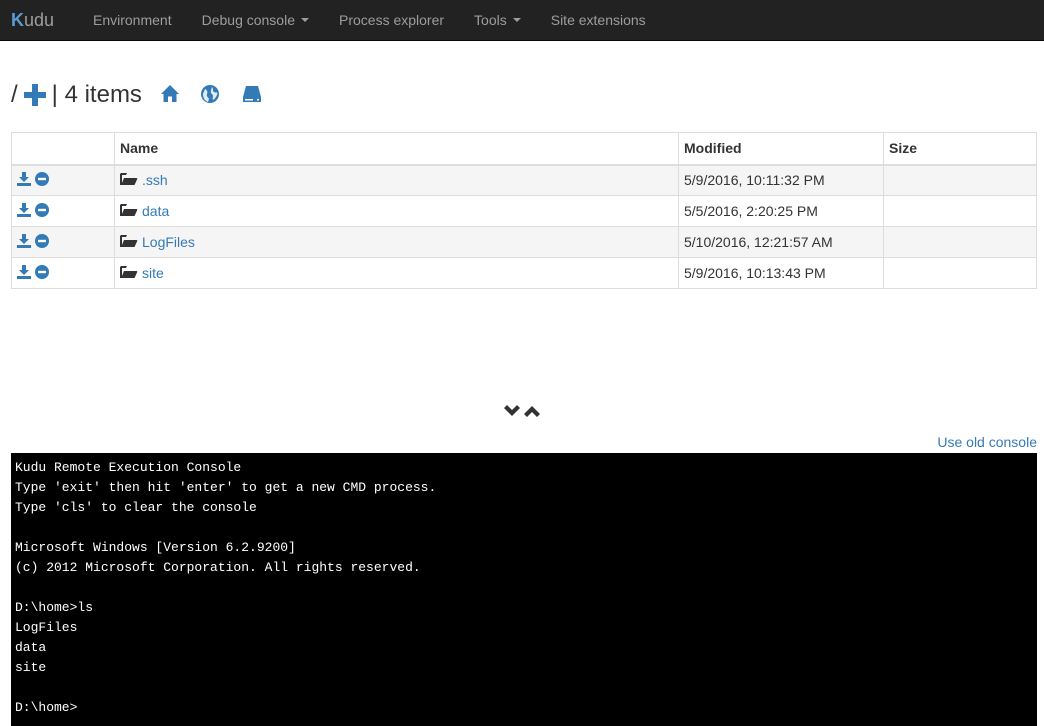 The image size is (1044, 726). I want to click on column-header-modified: Modified, so click(781, 149).